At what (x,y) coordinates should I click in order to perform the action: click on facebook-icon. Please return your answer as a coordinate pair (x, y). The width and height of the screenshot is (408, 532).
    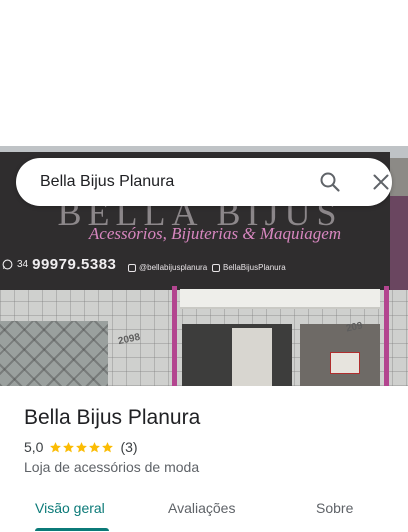
    Looking at the image, I should click on (216, 267).